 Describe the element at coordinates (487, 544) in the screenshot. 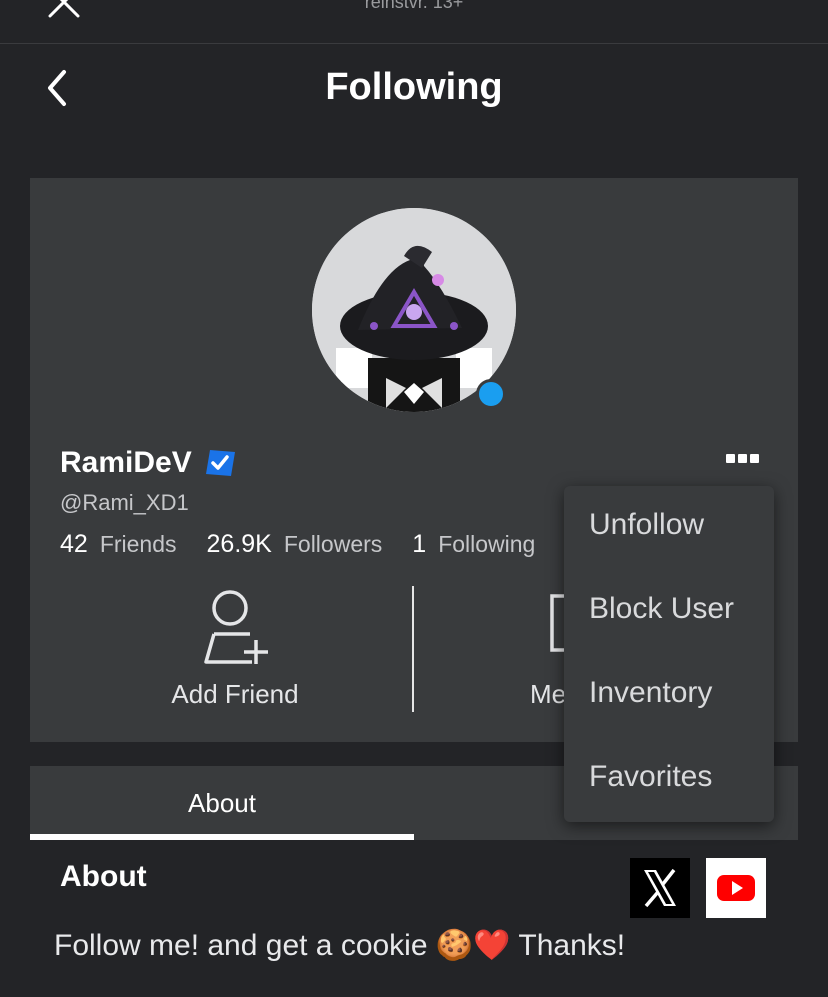

I see `following-label: Following` at that location.